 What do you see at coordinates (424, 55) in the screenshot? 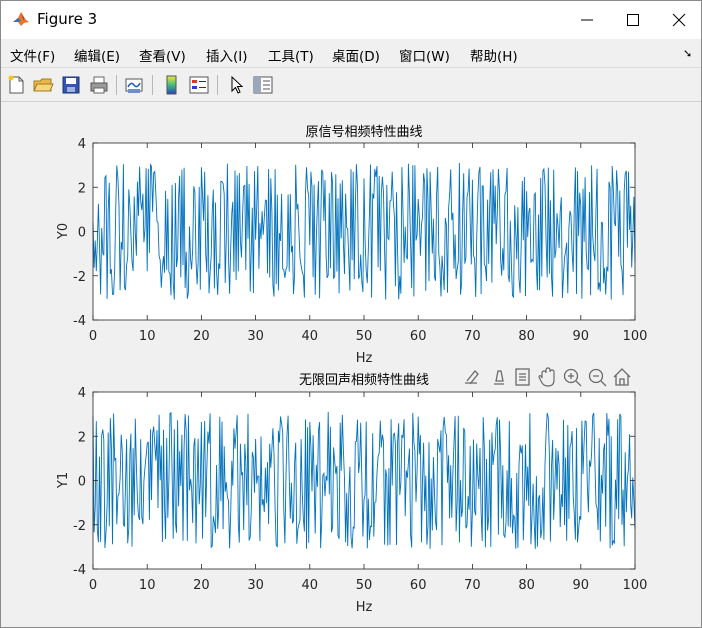
I see `menu-window: 窗口(W)` at bounding box center [424, 55].